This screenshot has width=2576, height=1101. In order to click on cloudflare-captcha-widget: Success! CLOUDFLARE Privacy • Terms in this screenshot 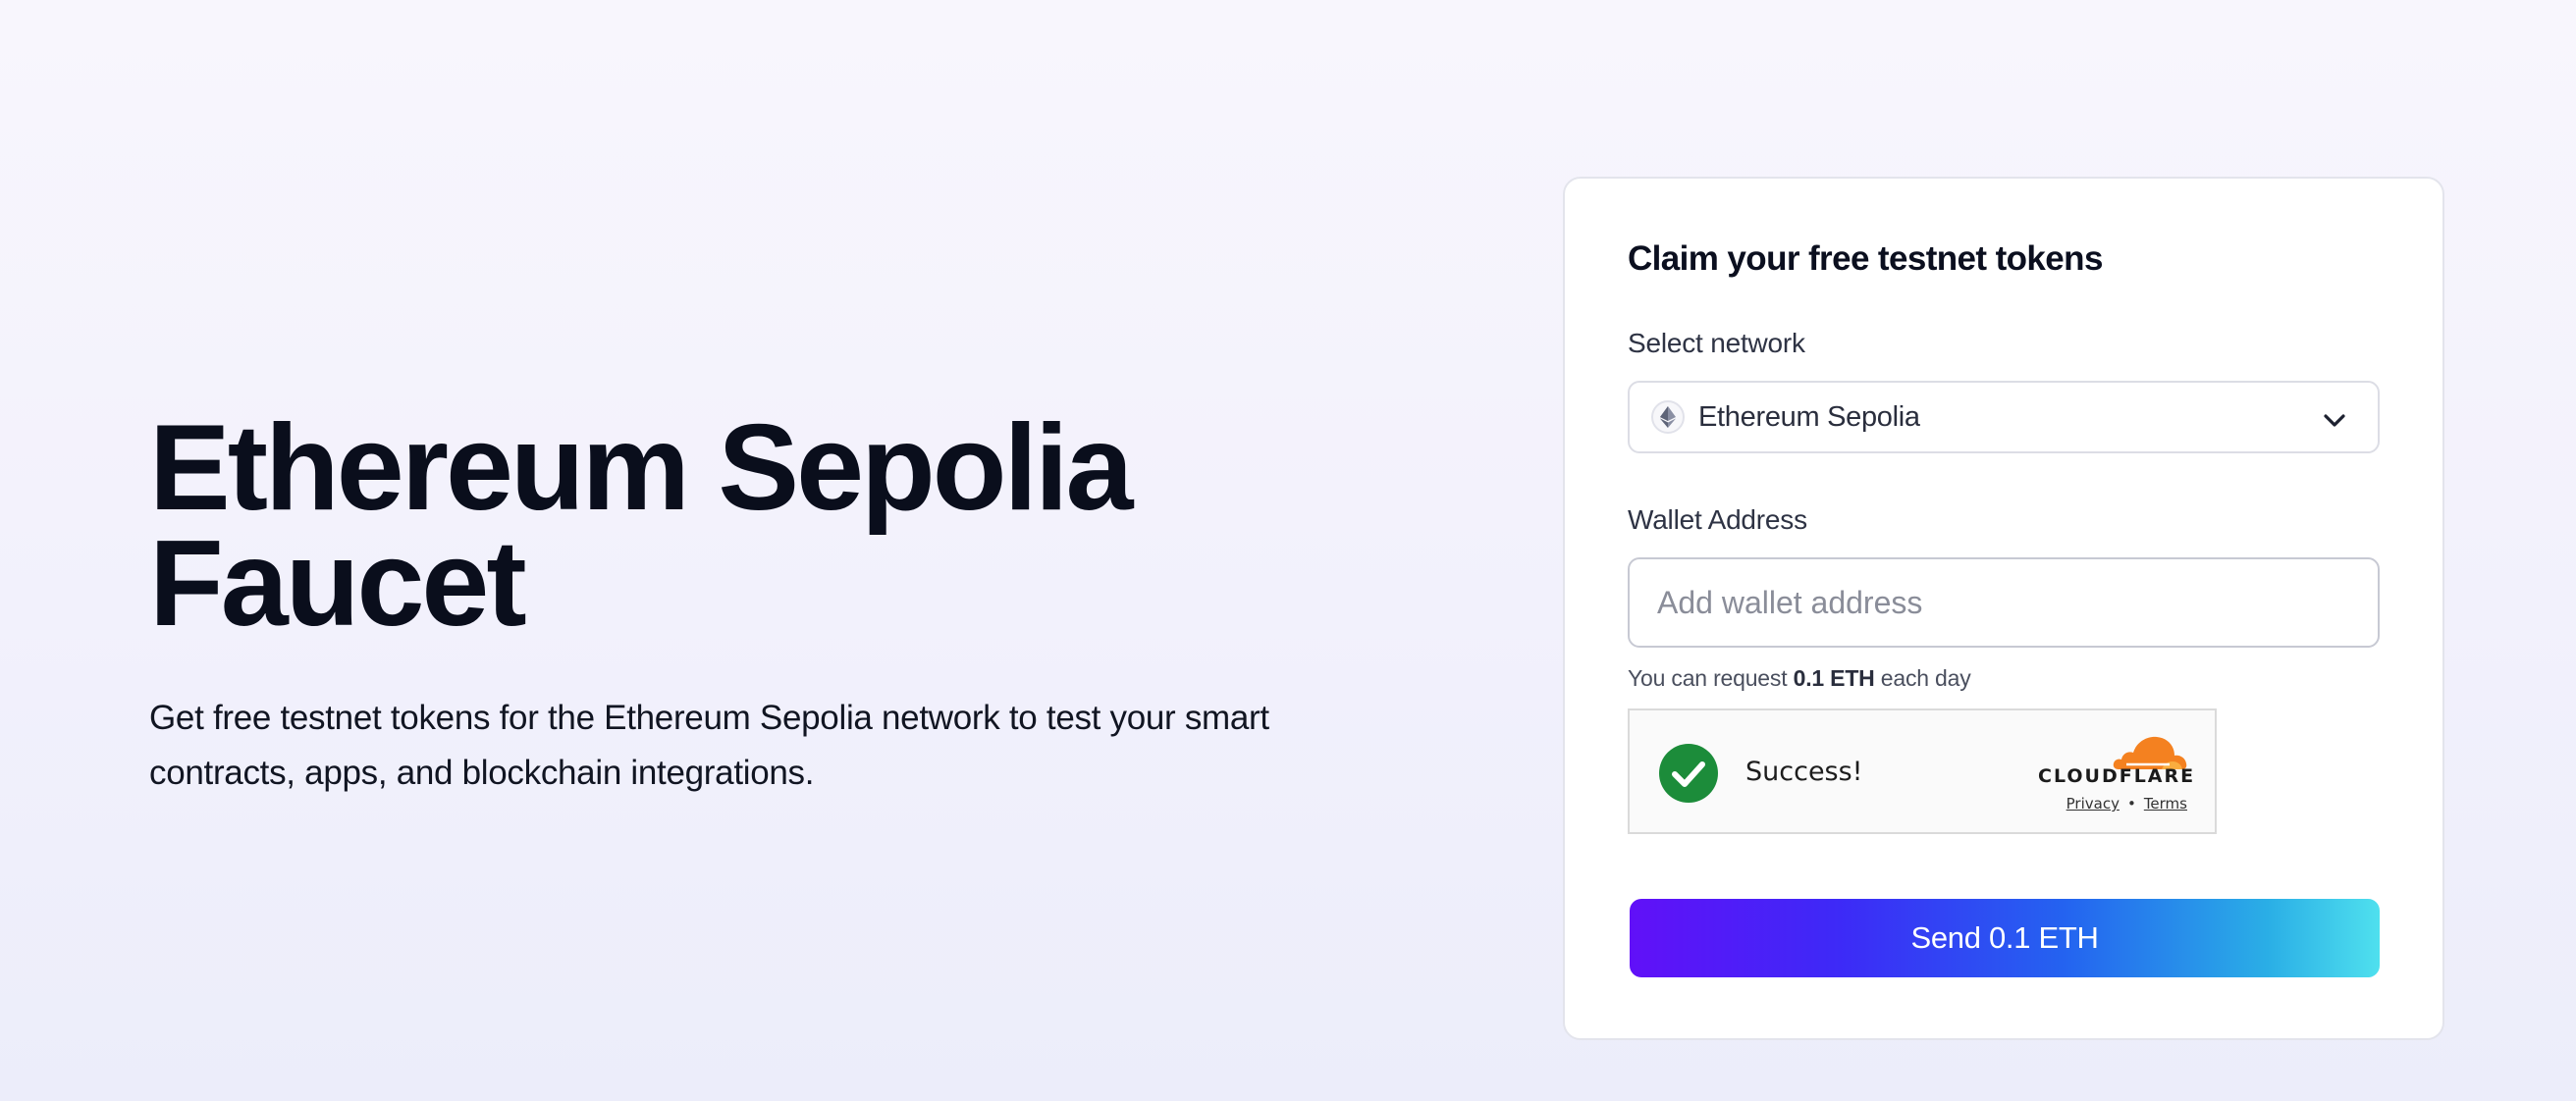, I will do `click(1922, 771)`.